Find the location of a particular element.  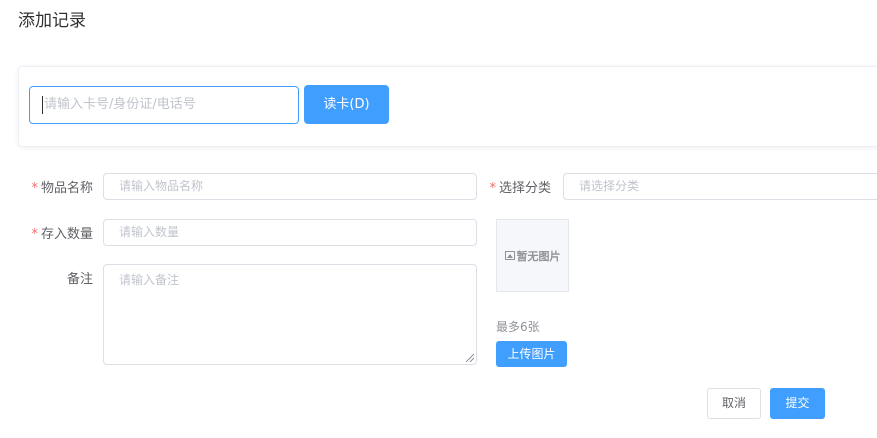

upload-image-button: 上传图片 is located at coordinates (531, 354).